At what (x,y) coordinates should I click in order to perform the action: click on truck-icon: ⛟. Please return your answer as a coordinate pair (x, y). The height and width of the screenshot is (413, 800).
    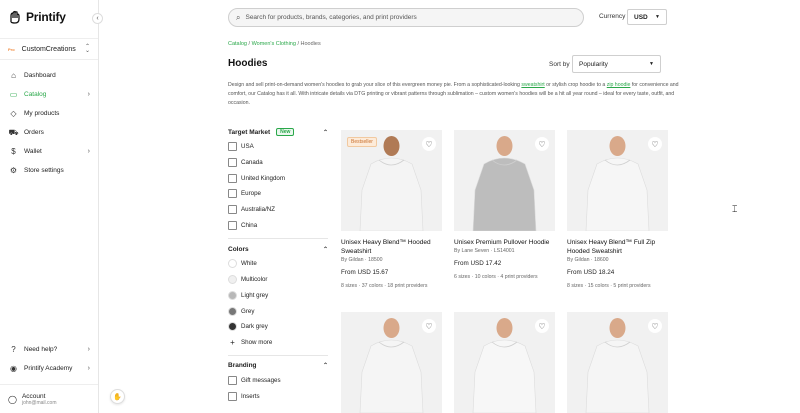
    Looking at the image, I should click on (13, 132).